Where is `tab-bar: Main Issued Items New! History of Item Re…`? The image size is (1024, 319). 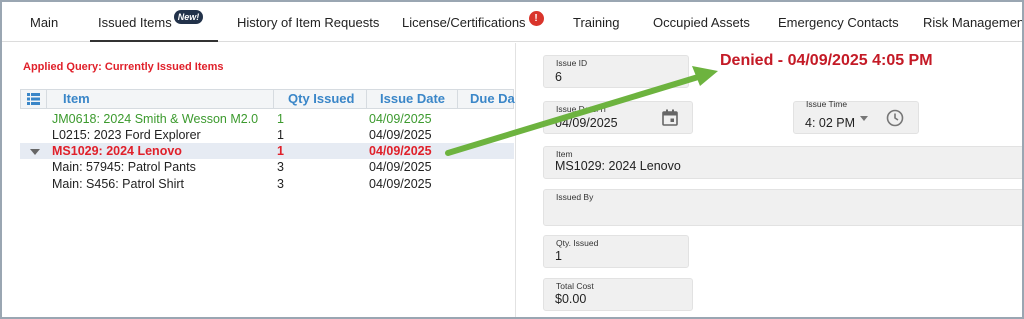
tab-bar: Main Issued Items New! History of Item Re… is located at coordinates (513, 22).